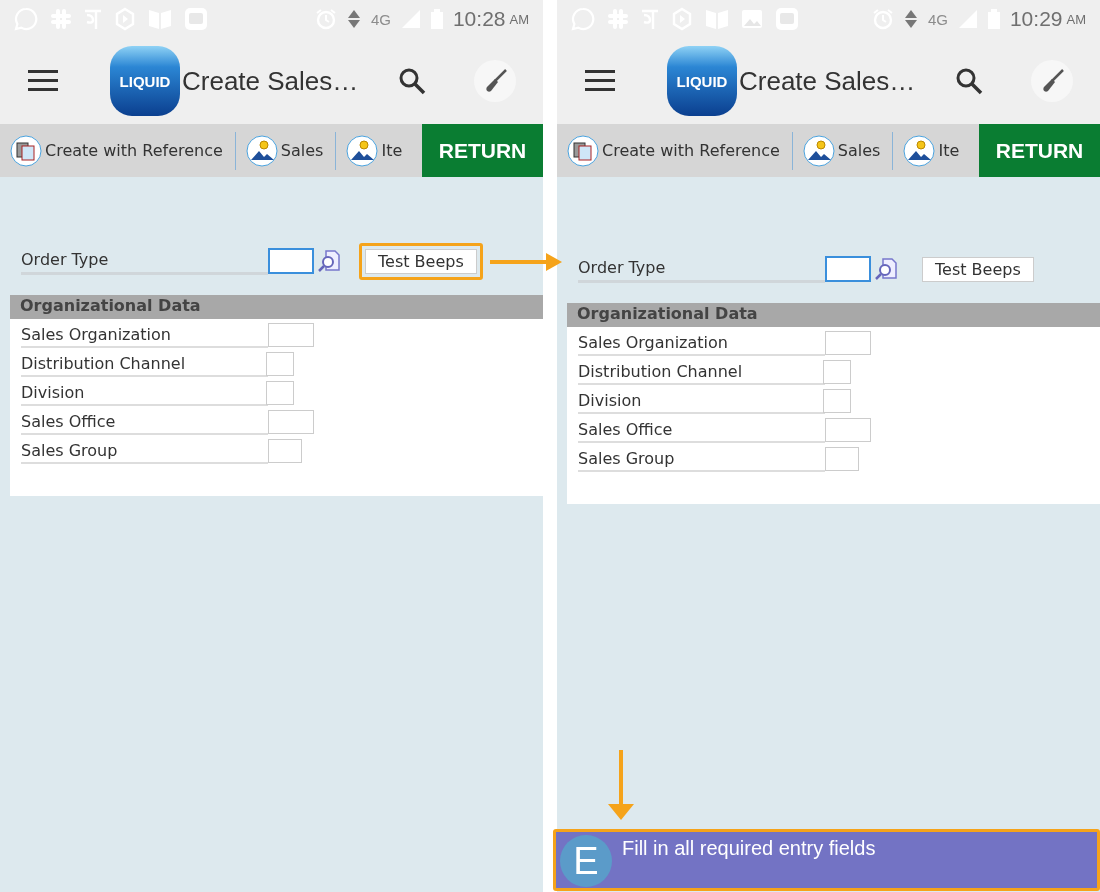  What do you see at coordinates (479, 19) in the screenshot?
I see `clock-time: 10:28` at bounding box center [479, 19].